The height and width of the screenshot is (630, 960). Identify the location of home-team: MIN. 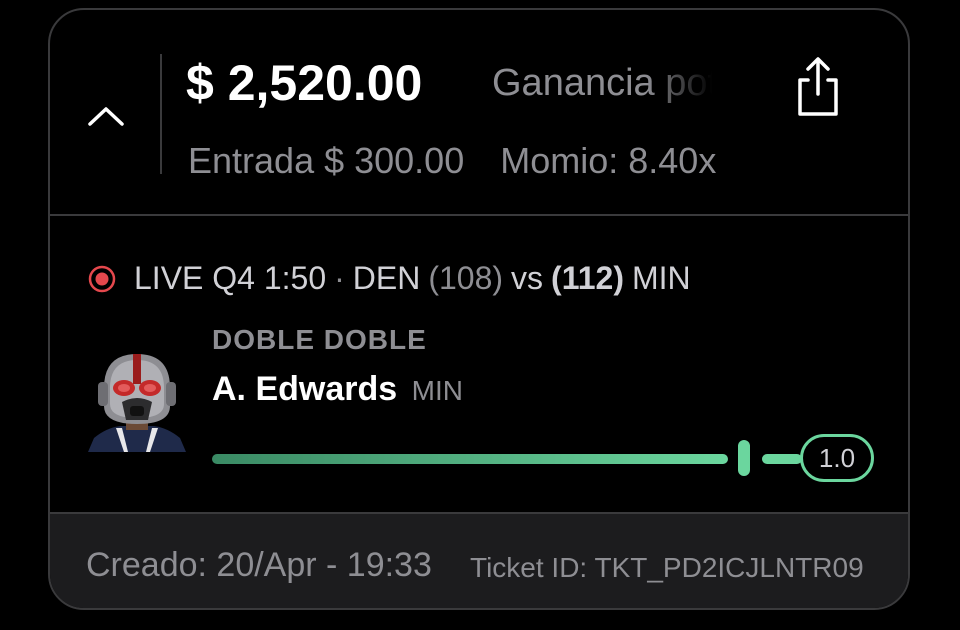
(661, 278).